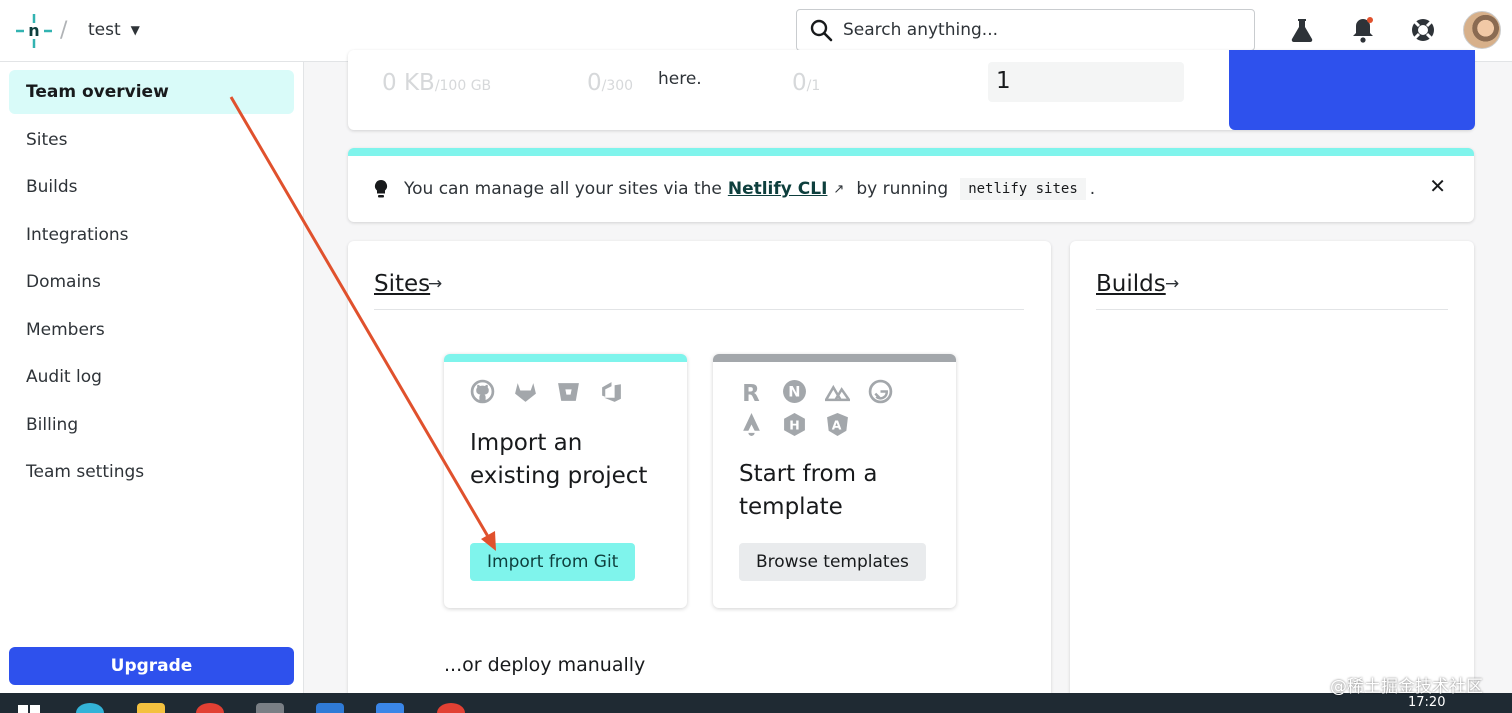 This screenshot has width=1512, height=713. I want to click on azure-devops-icon, so click(611, 392).